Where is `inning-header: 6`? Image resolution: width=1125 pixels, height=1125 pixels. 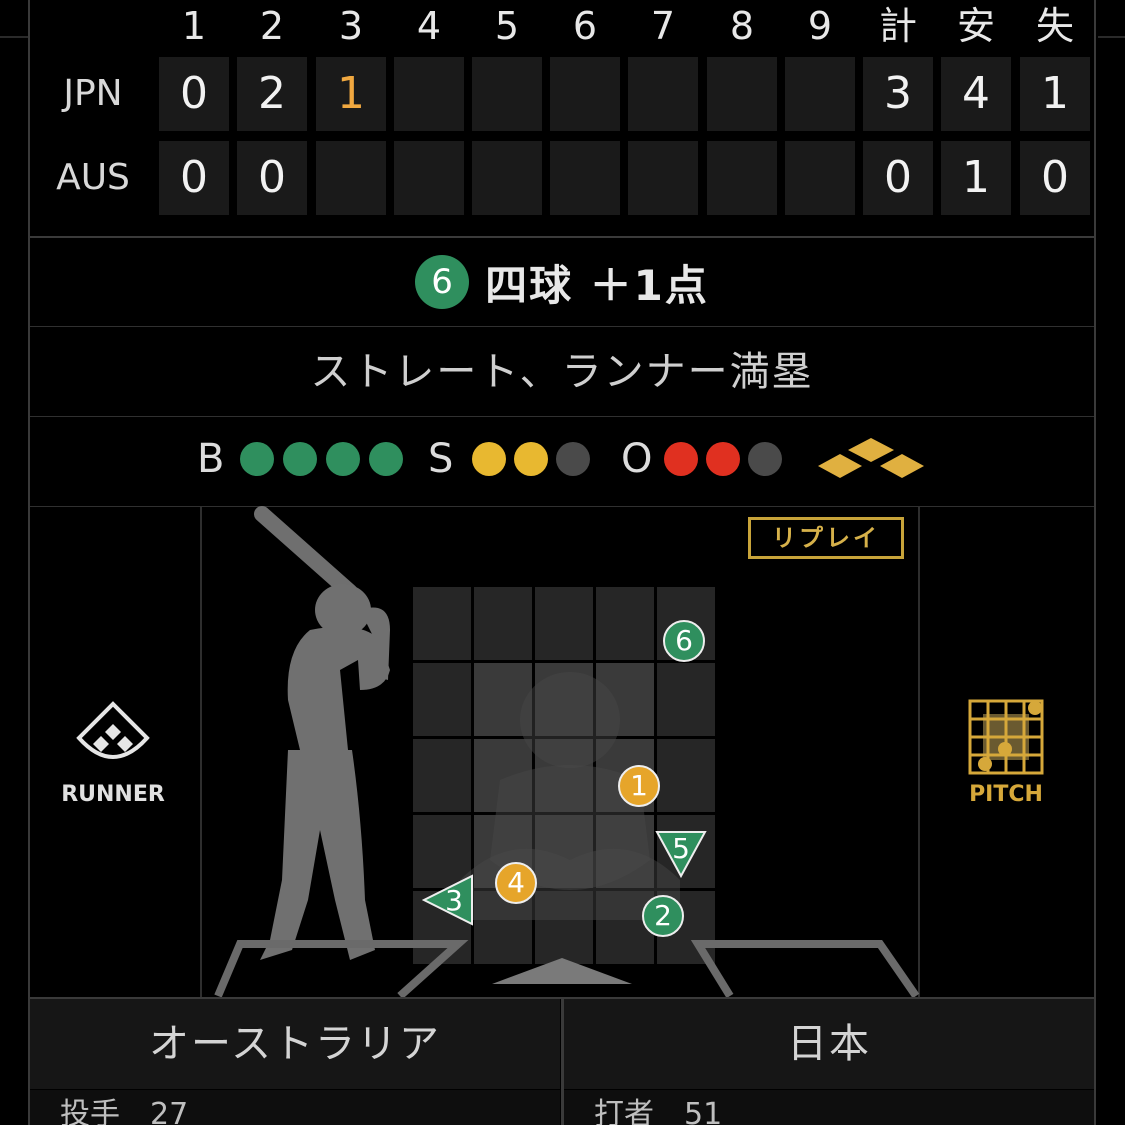 inning-header: 6 is located at coordinates (585, 26).